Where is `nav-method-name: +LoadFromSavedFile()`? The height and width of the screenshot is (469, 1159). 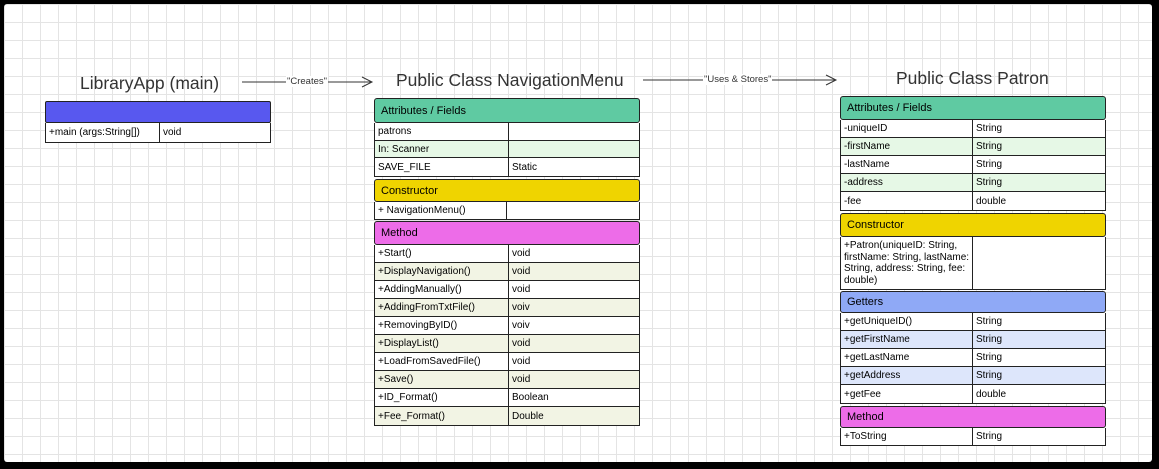
nav-method-name: +LoadFromSavedFile() is located at coordinates (442, 361).